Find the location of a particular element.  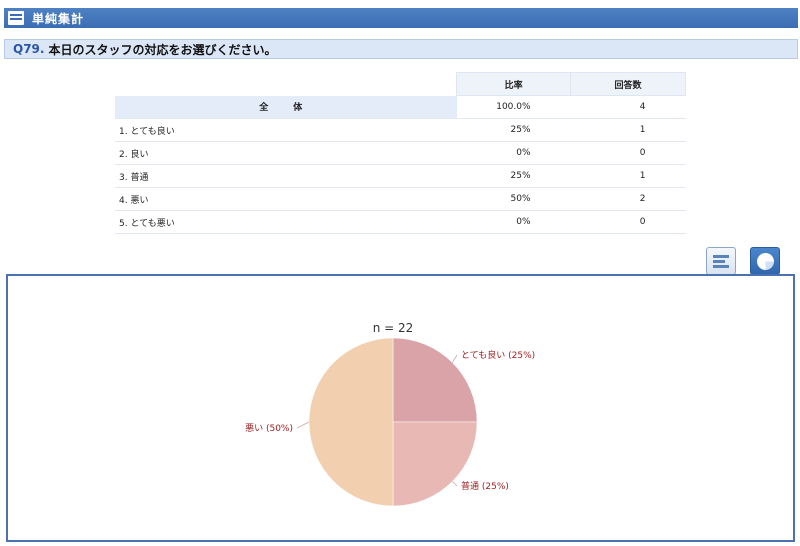

table-row: 3. 普通 25% 1 is located at coordinates (400, 176).